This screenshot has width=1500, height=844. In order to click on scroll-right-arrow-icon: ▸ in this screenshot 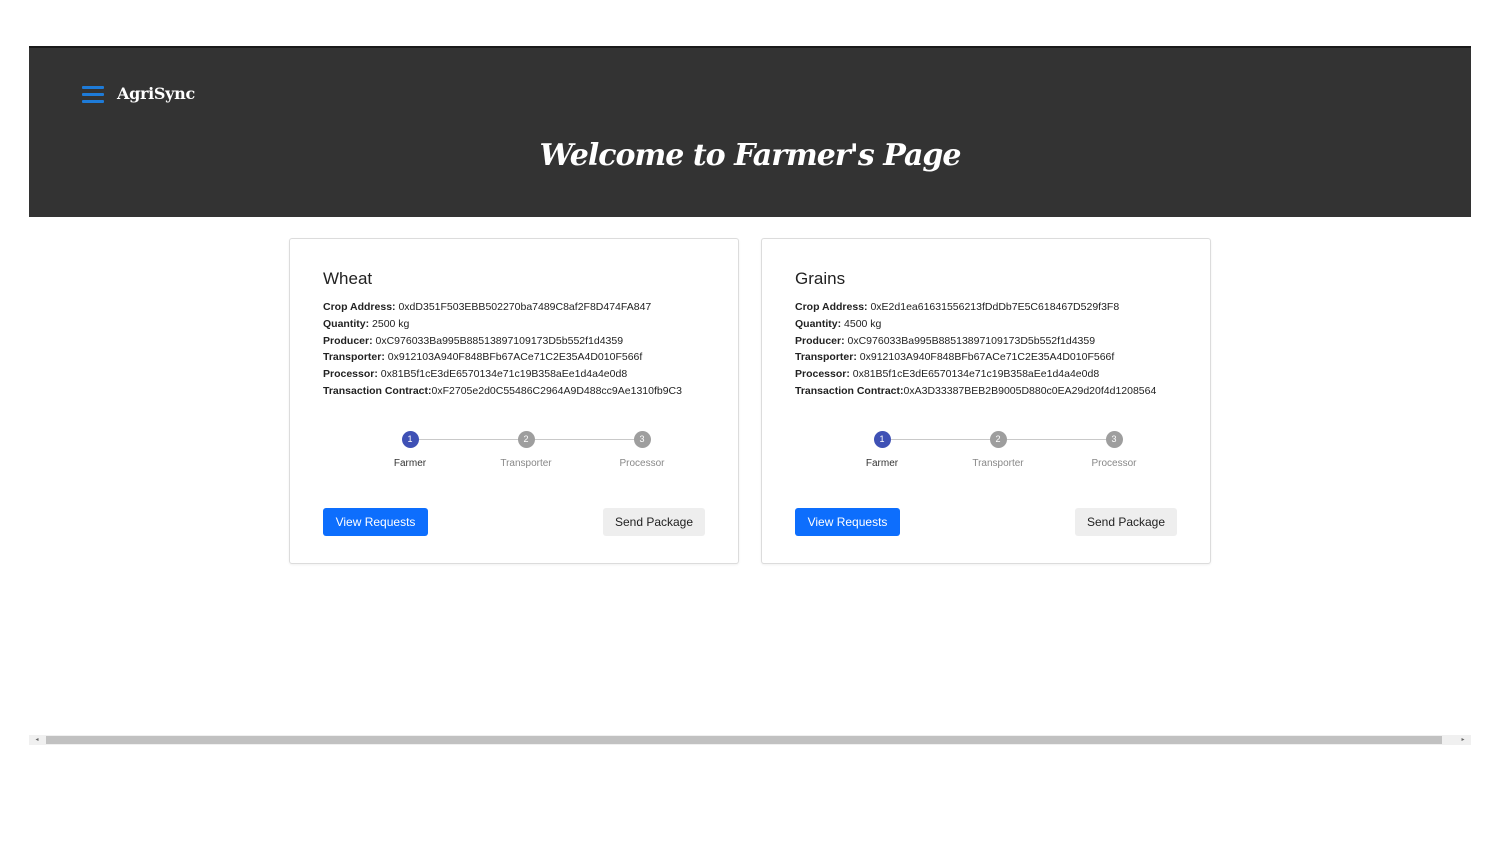, I will do `click(1463, 740)`.